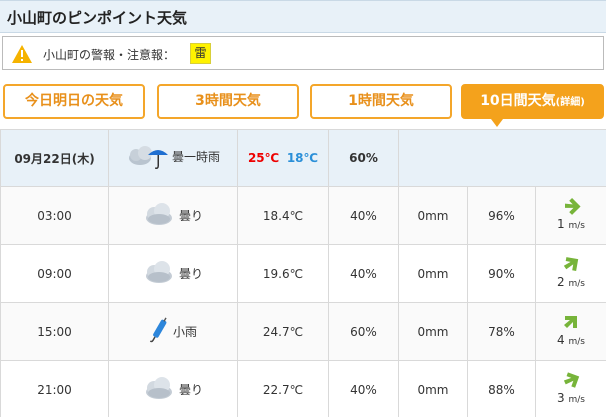  I want to click on row-wind: 3 m/s, so click(570, 388).